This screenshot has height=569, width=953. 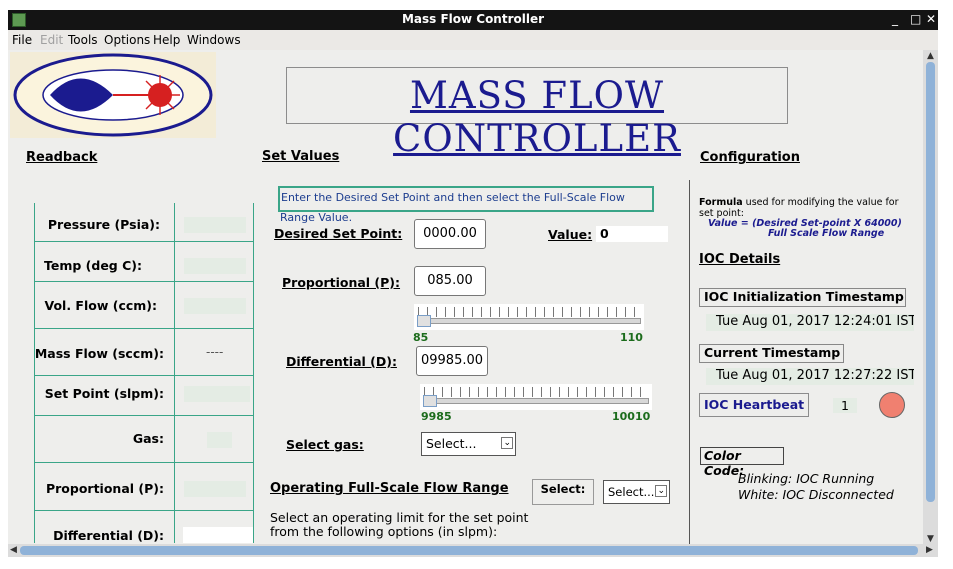 What do you see at coordinates (22, 40) in the screenshot?
I see `menu-file: File` at bounding box center [22, 40].